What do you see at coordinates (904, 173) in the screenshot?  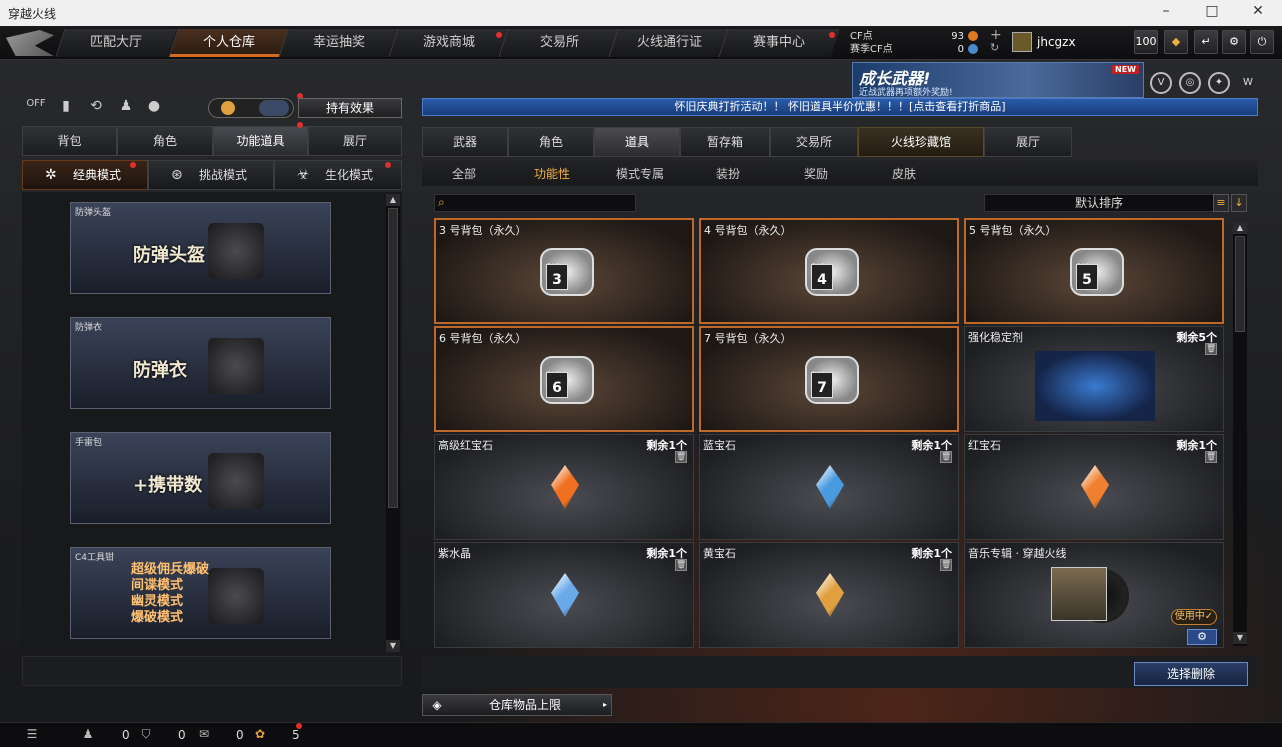 I see `subtab-skin: 皮肤` at bounding box center [904, 173].